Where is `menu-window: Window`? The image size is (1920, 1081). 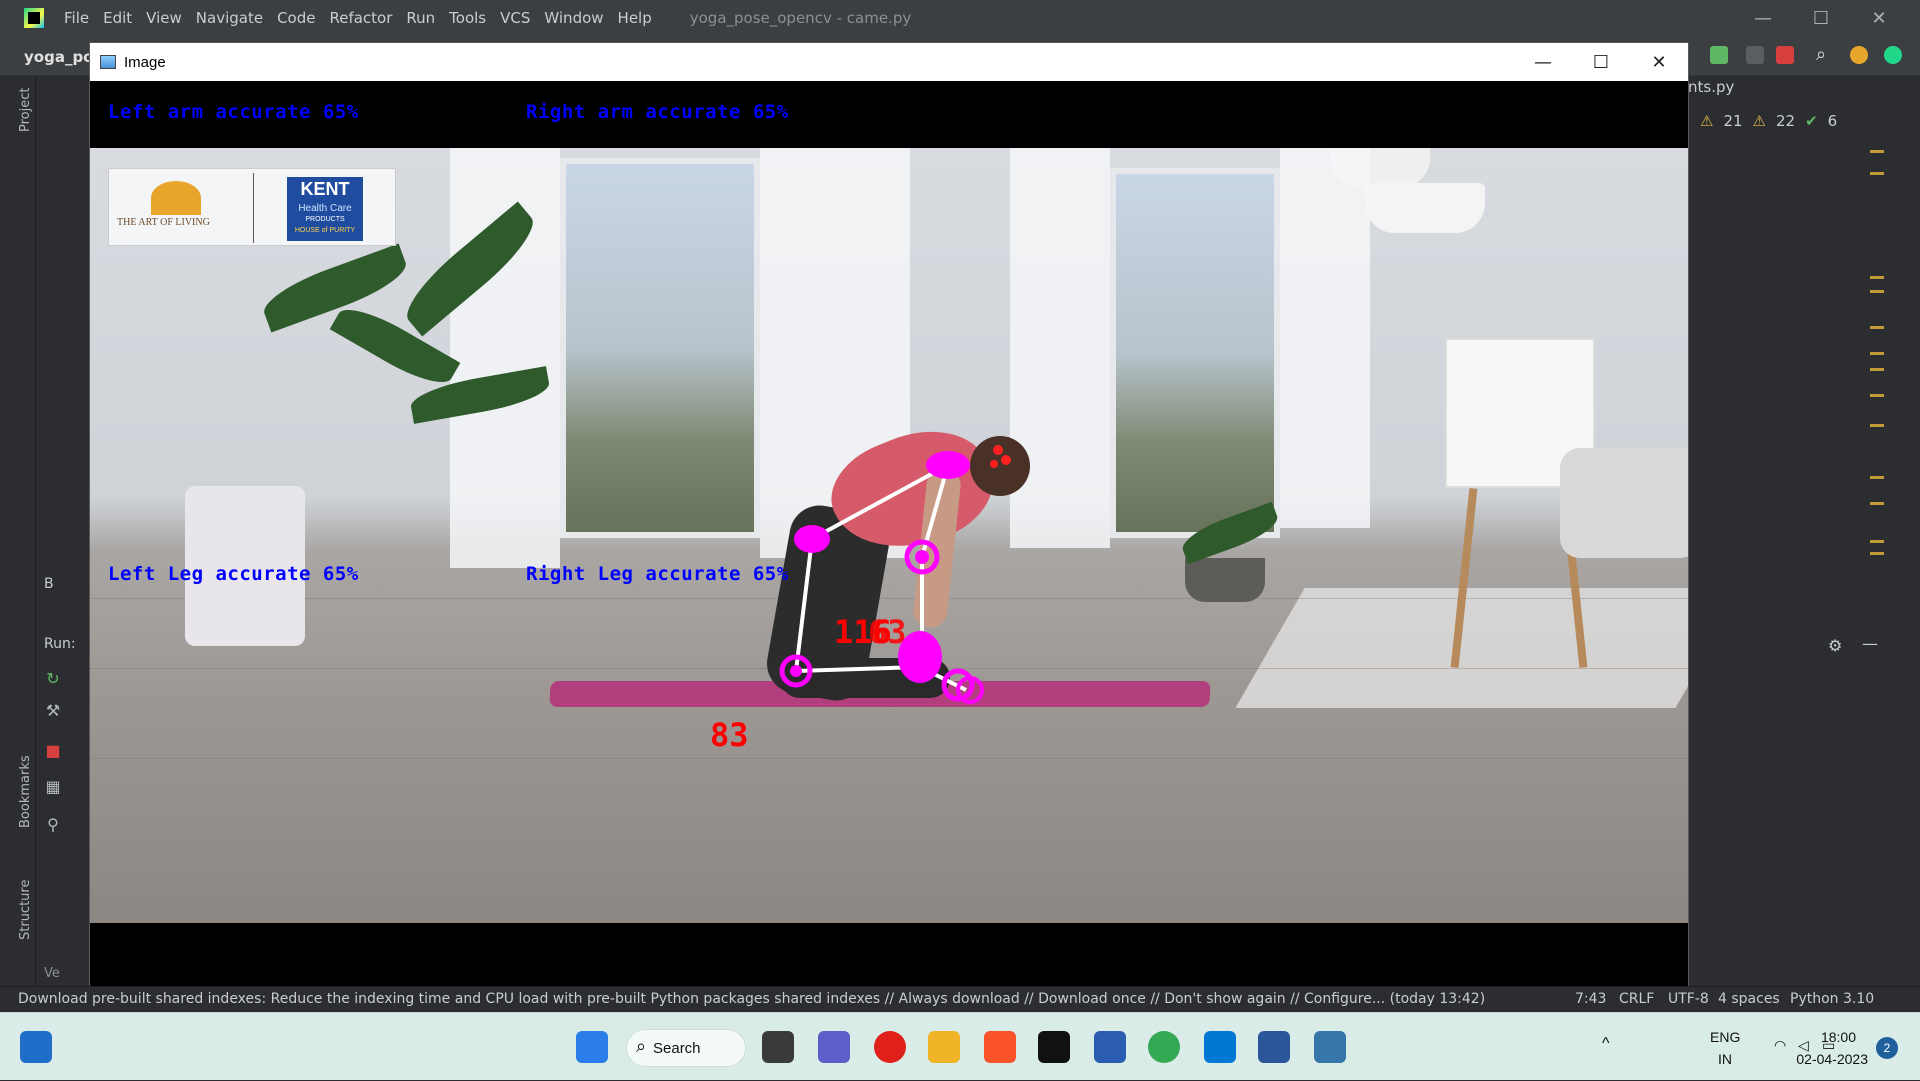
menu-window: Window is located at coordinates (573, 18).